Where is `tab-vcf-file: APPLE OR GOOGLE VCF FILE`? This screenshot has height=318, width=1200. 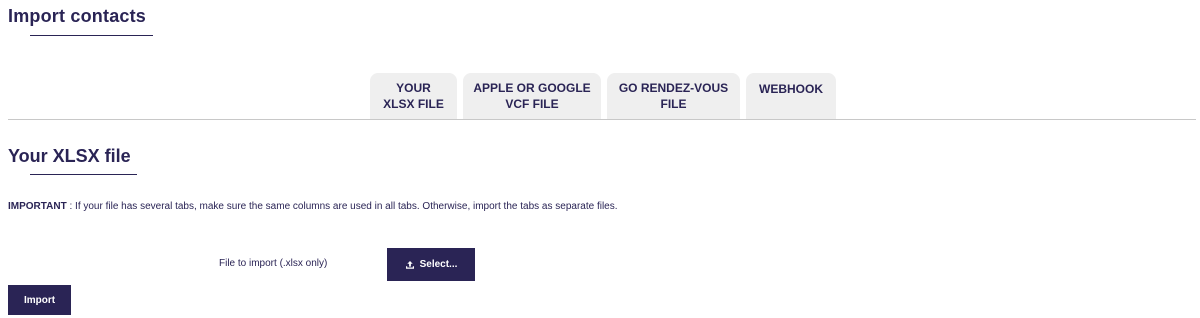 tab-vcf-file: APPLE OR GOOGLE VCF FILE is located at coordinates (532, 96).